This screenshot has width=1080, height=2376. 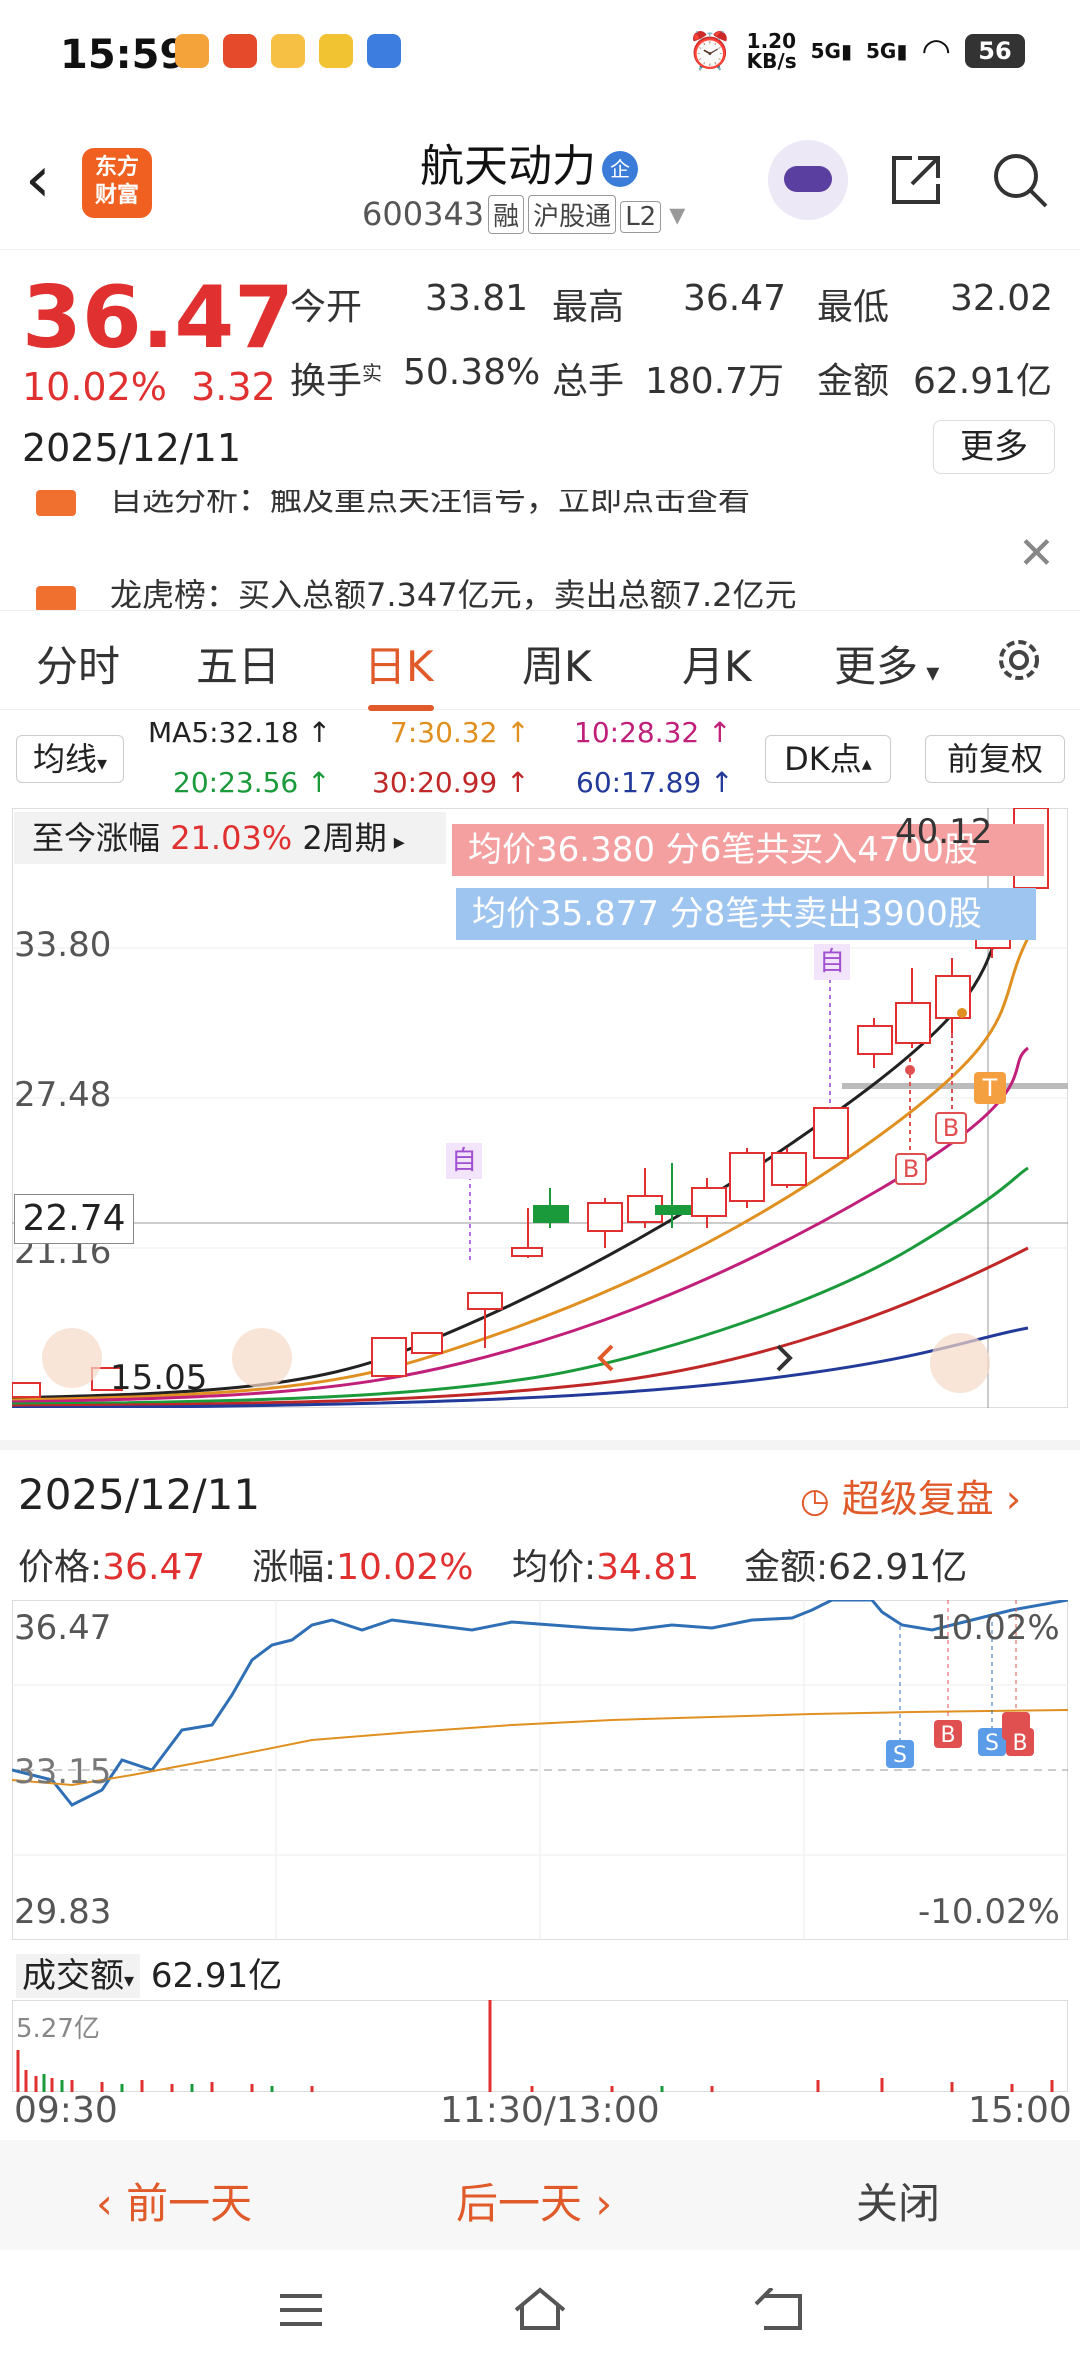 What do you see at coordinates (771, 51) in the screenshot?
I see `net-speed: 1.20 KB/s` at bounding box center [771, 51].